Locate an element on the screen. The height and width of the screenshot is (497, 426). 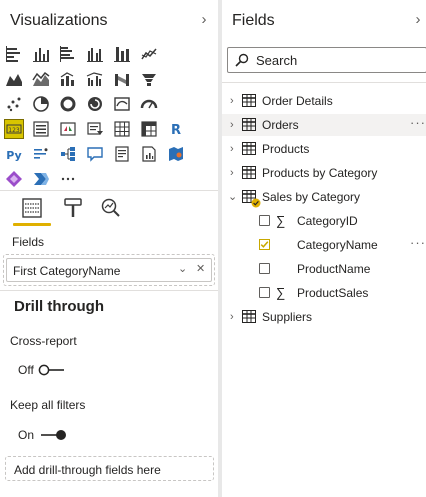
field-well-item: First CategoryName ⌄ ✕ is located at coordinates (109, 270).